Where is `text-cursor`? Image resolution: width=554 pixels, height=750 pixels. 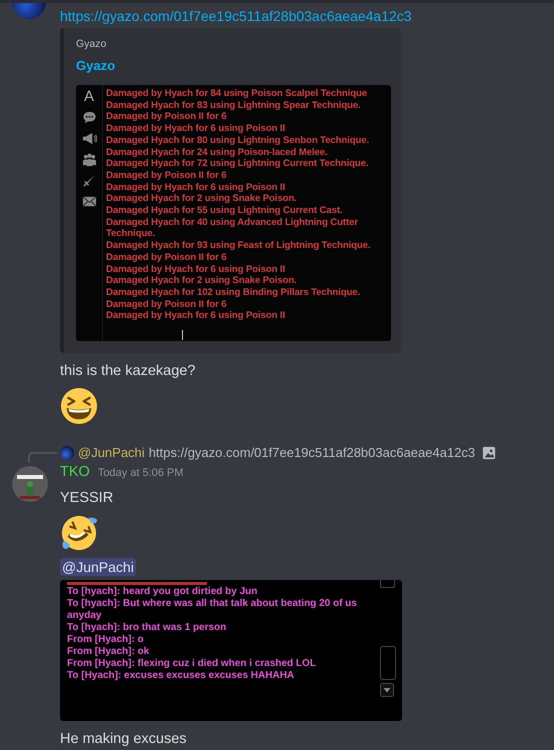
text-cursor is located at coordinates (182, 335).